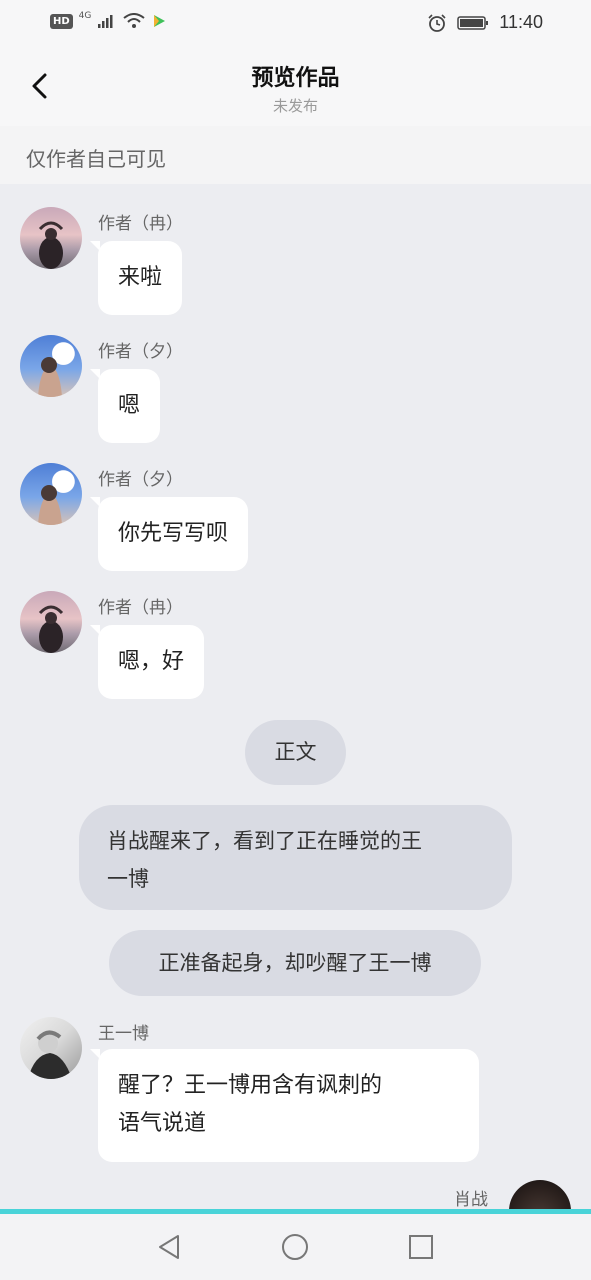 The width and height of the screenshot is (591, 1280). I want to click on narration-bubble: 肖战醒来了，看到了正在睡觉的王 一博, so click(295, 857).